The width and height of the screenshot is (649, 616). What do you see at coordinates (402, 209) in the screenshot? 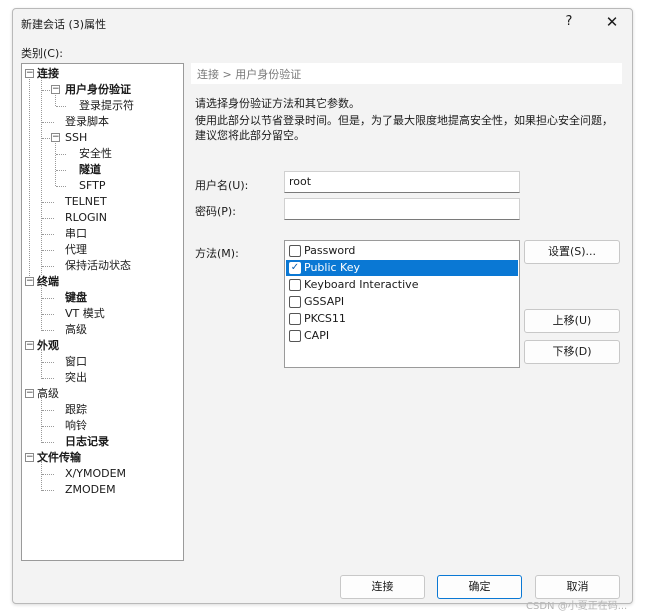
I see `password-field` at bounding box center [402, 209].